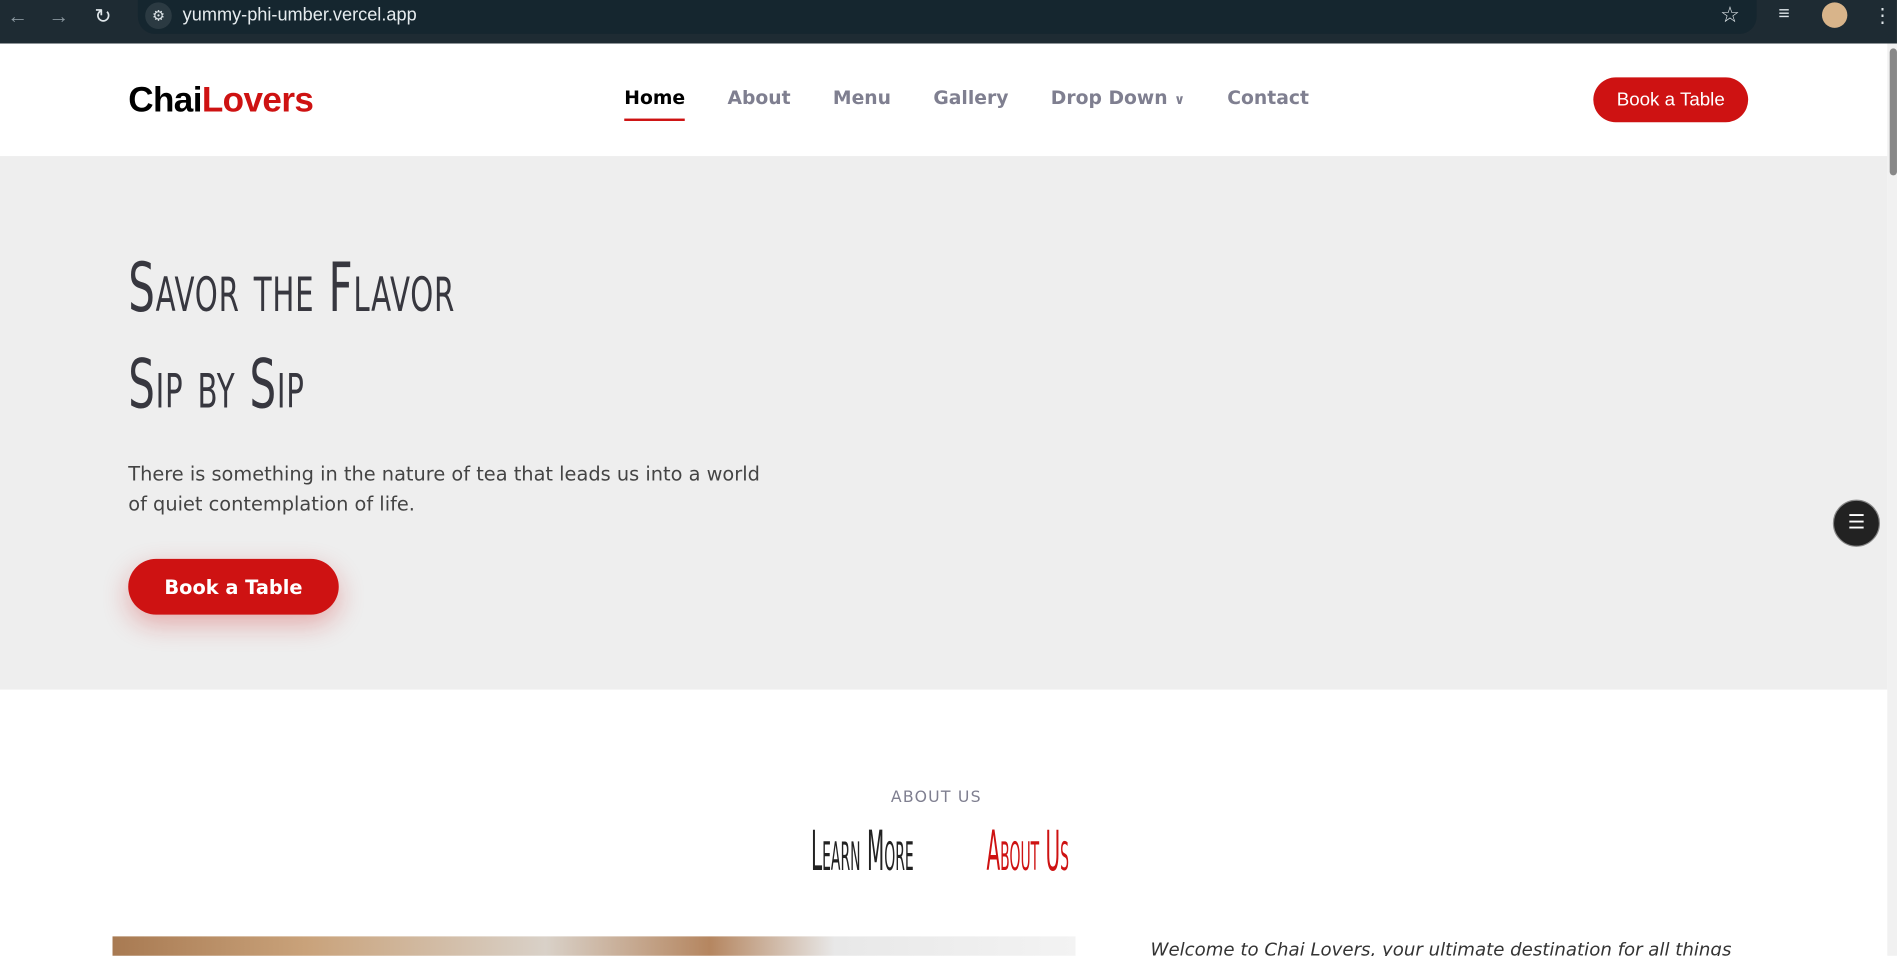 The width and height of the screenshot is (1897, 956). I want to click on browser-toolbar: ← → ↻ ⚙ yummy-phi-umber.vercel.app ☆ ≡ ⋮, so click(948, 22).